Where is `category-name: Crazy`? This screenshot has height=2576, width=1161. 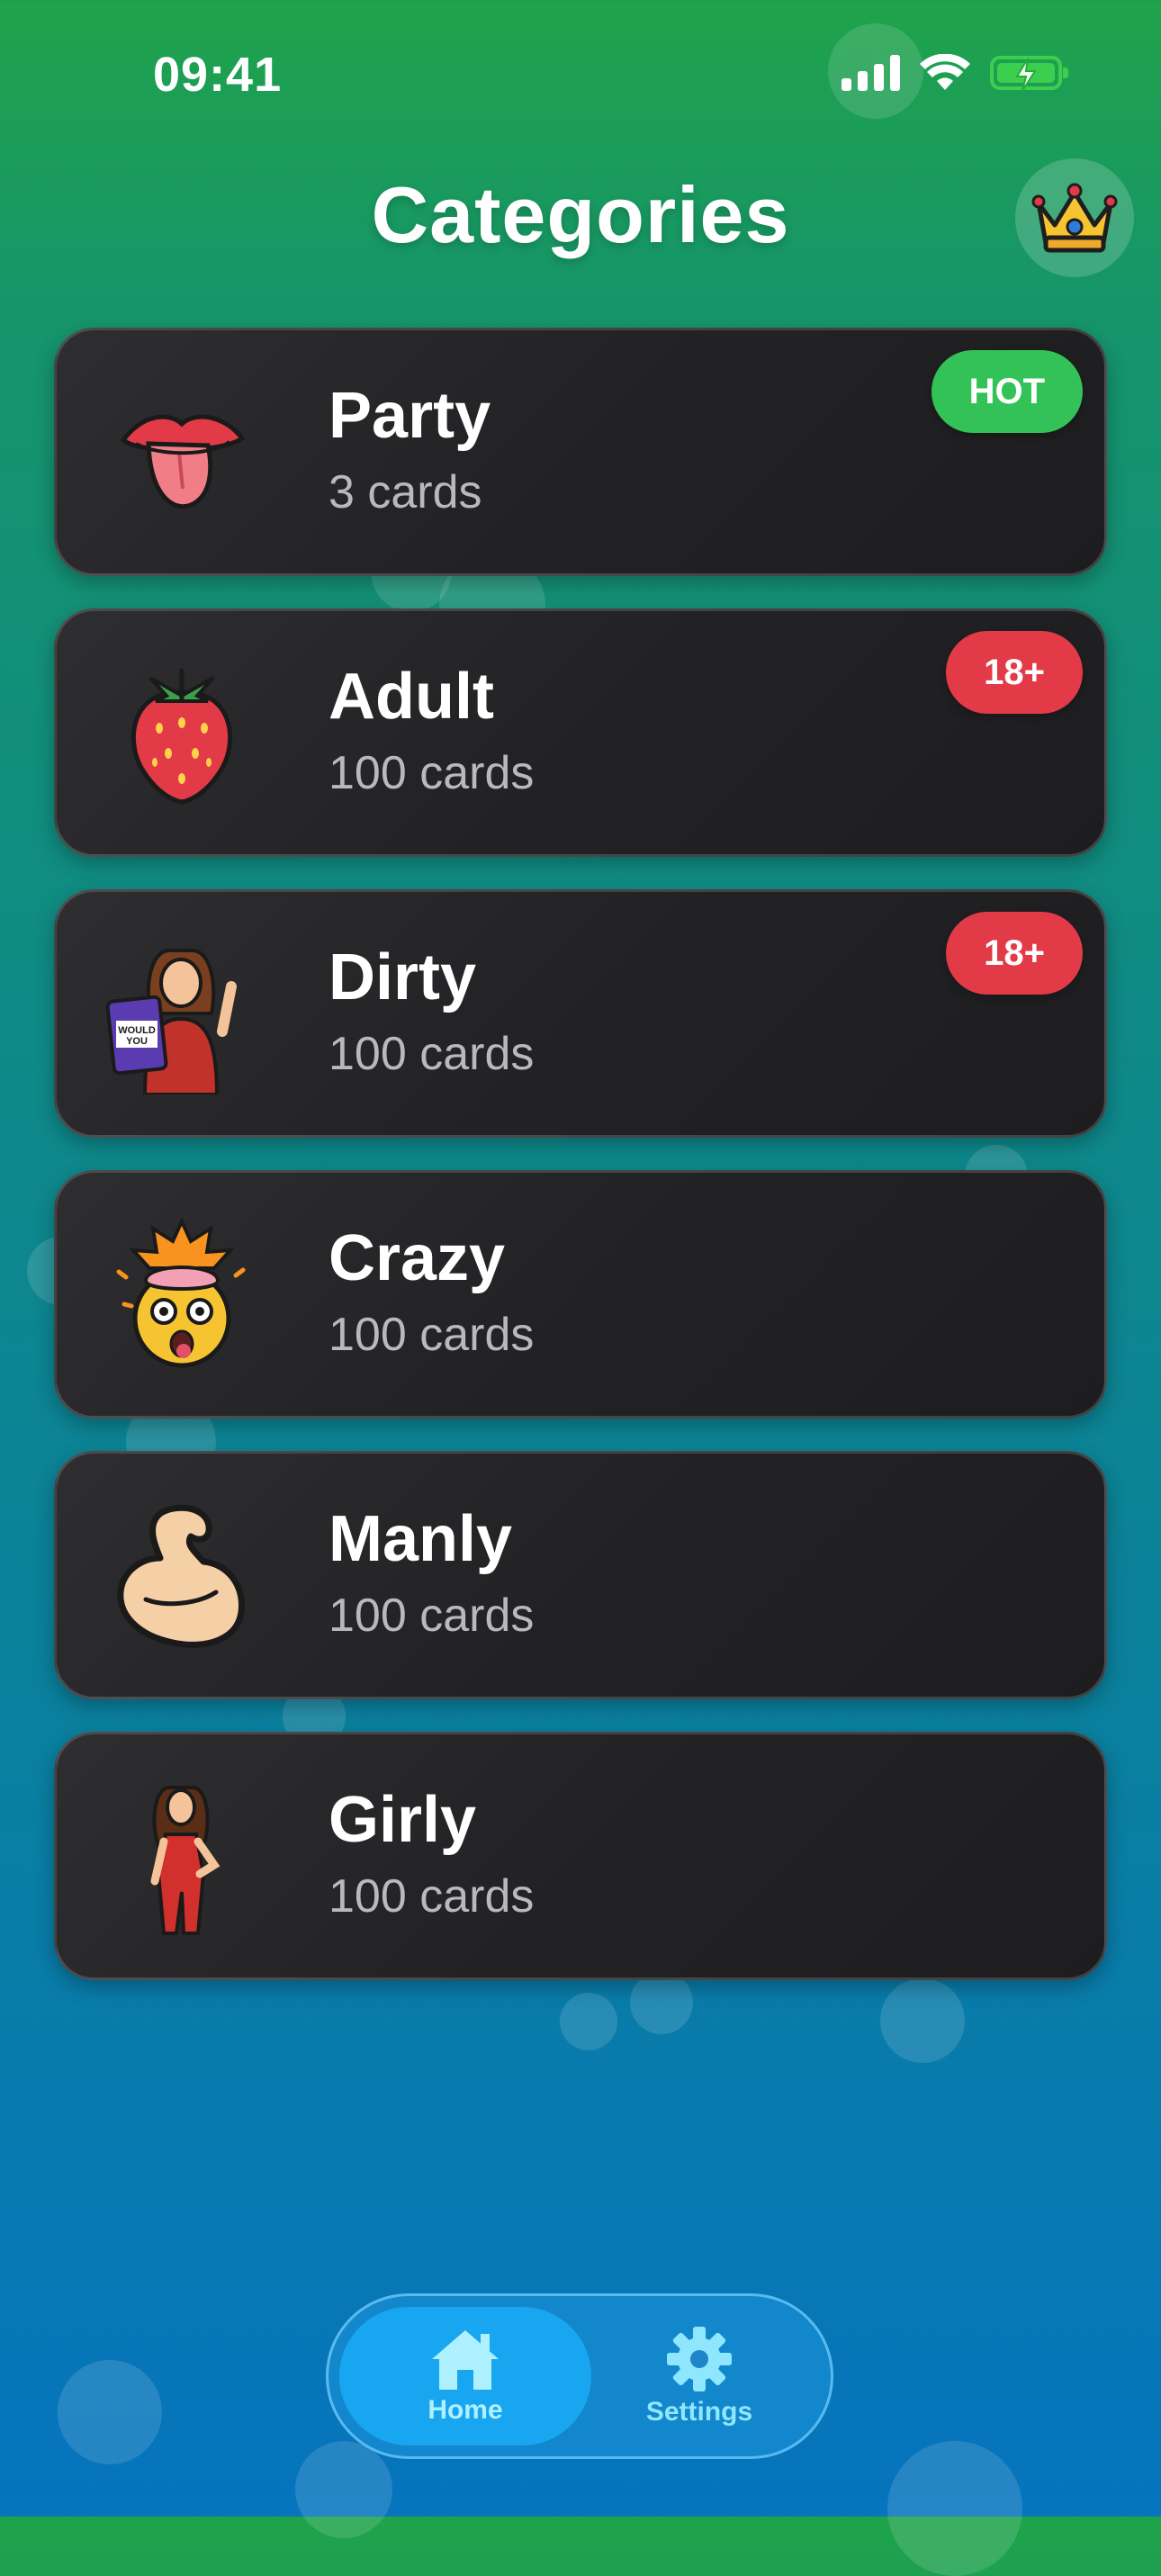
category-name: Crazy is located at coordinates (417, 1258).